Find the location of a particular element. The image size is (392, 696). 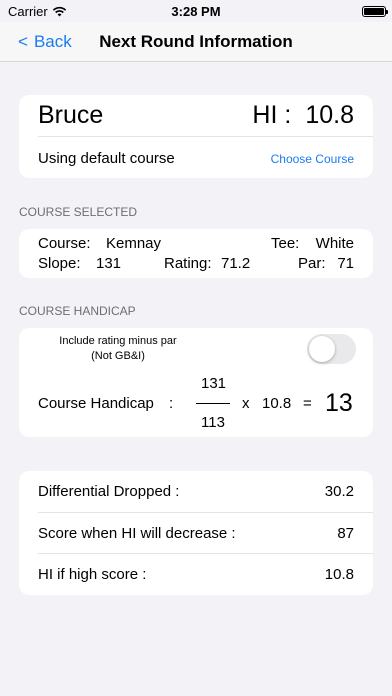

section-header-course: COURSE SELECTED is located at coordinates (78, 212).